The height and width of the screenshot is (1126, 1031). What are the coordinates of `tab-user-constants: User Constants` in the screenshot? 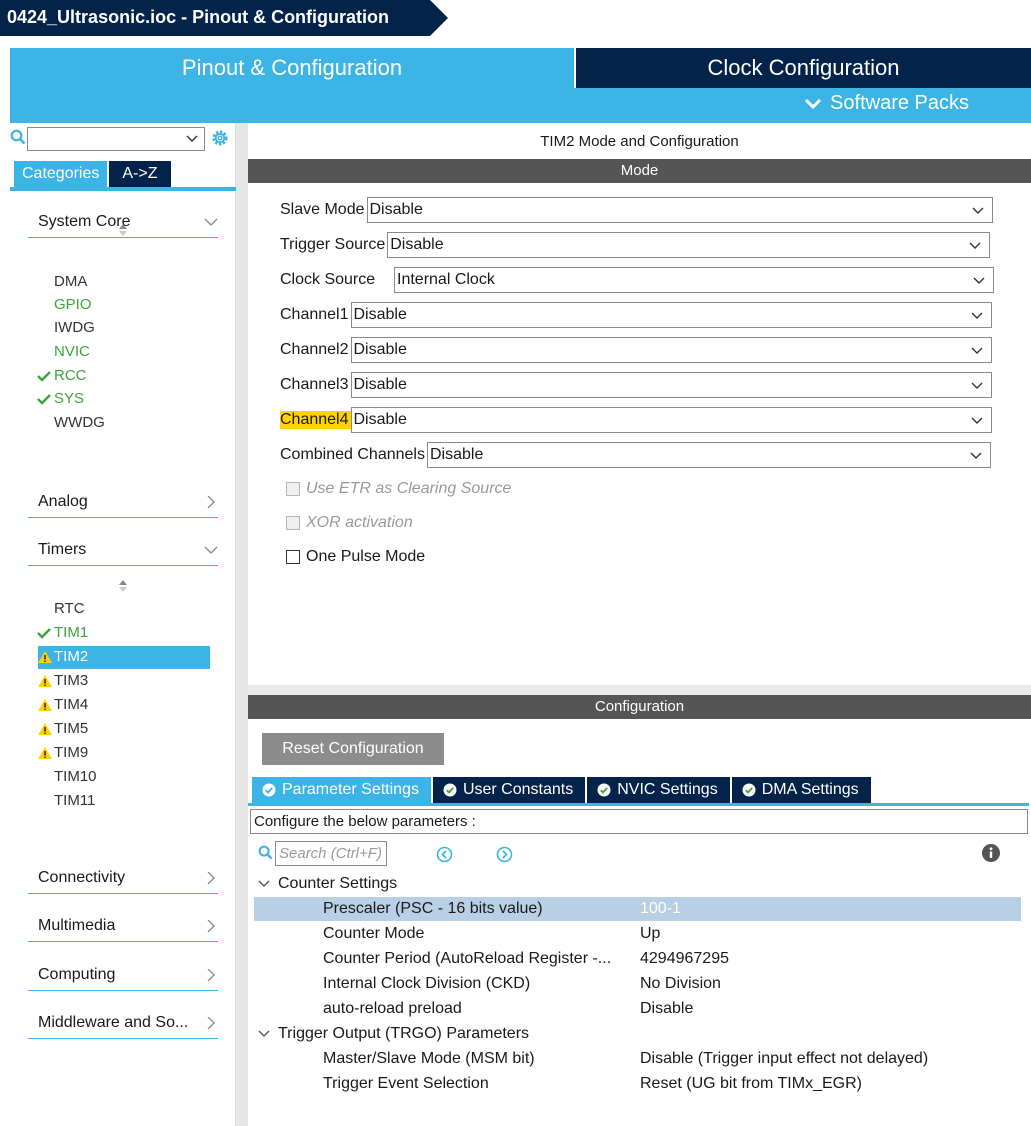 It's located at (509, 790).